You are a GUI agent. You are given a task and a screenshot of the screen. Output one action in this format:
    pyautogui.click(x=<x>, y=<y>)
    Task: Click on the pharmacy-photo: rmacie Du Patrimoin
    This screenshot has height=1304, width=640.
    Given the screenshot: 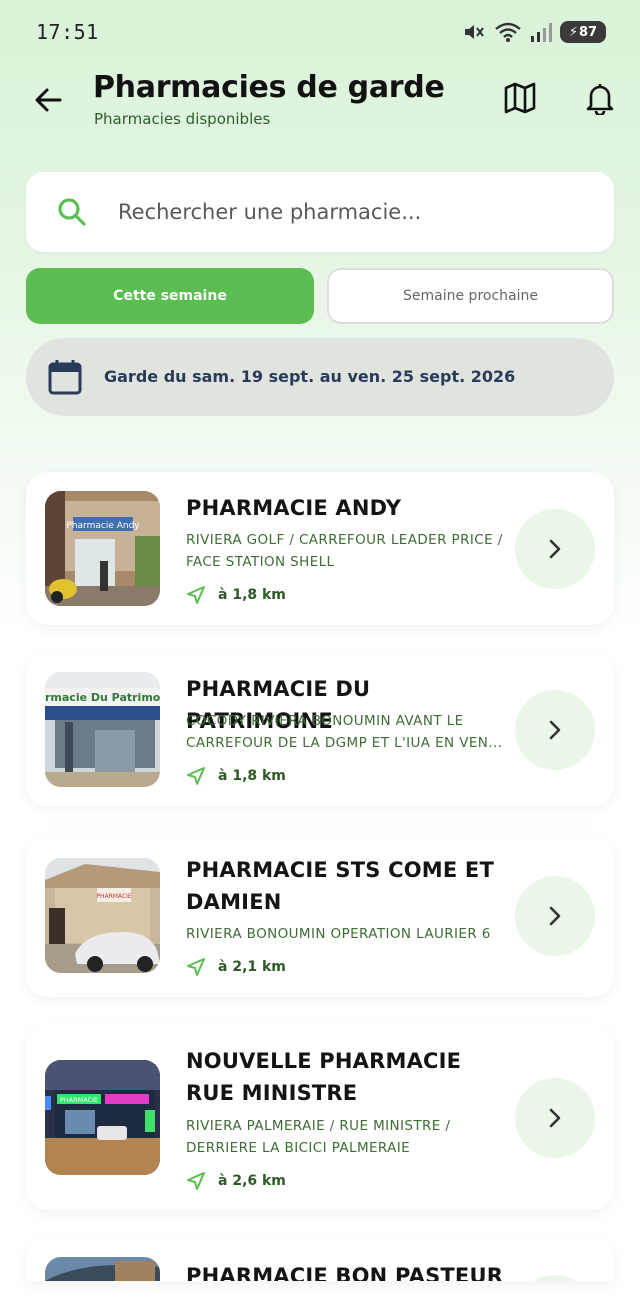 What is the action you would take?
    pyautogui.click(x=102, y=729)
    